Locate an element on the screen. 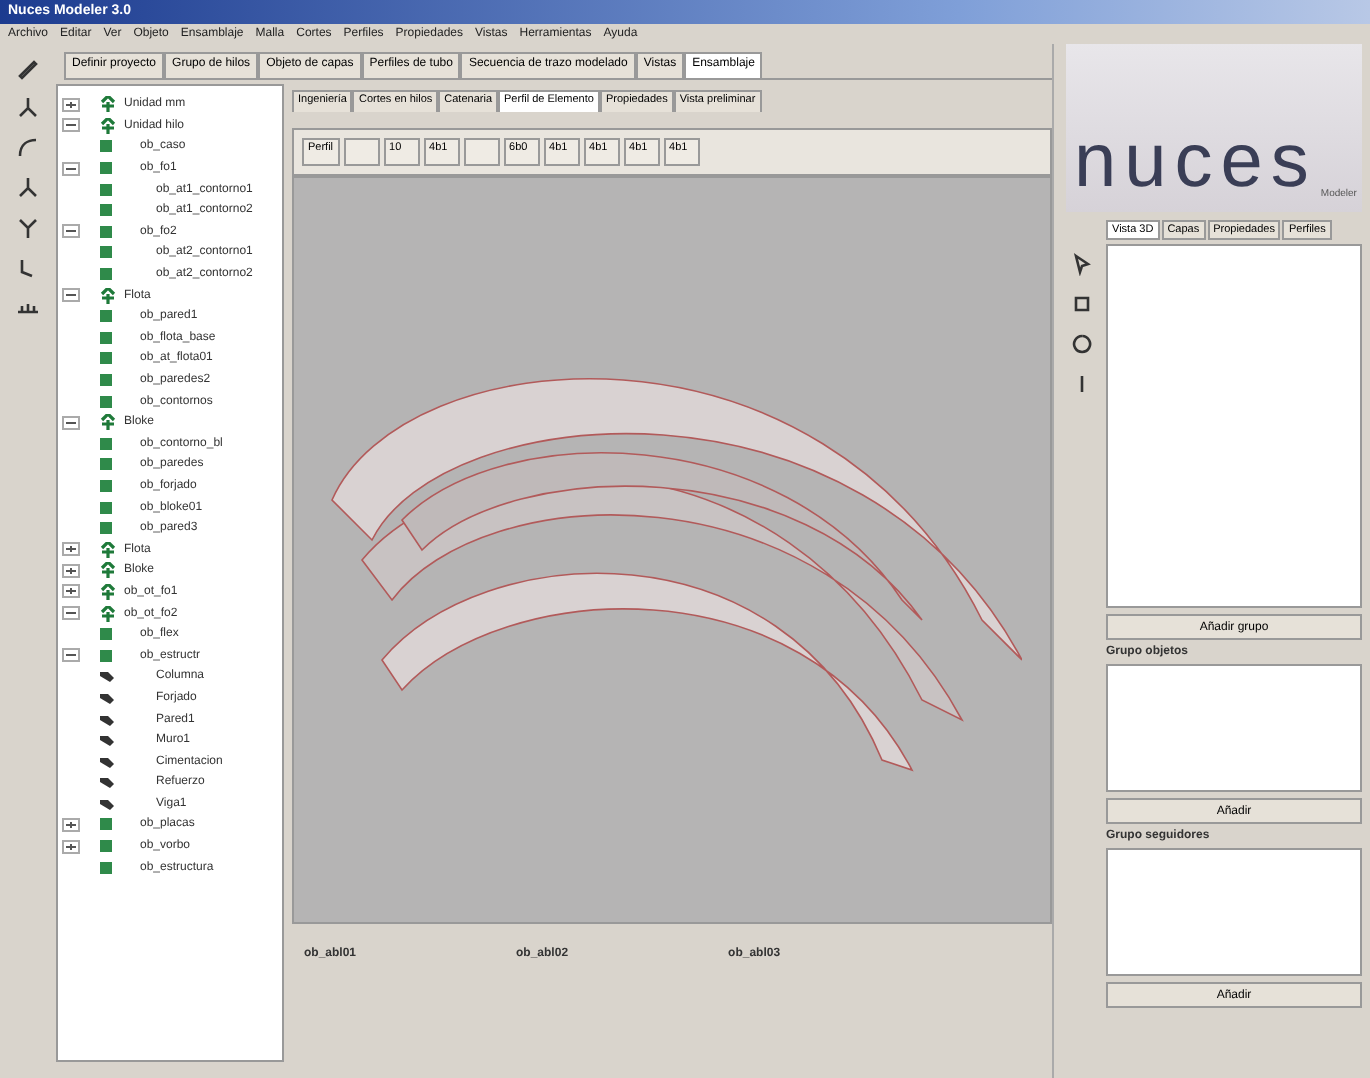 Image resolution: width=1370 pixels, height=1078 pixels. pencil-icon is located at coordinates (28, 68).